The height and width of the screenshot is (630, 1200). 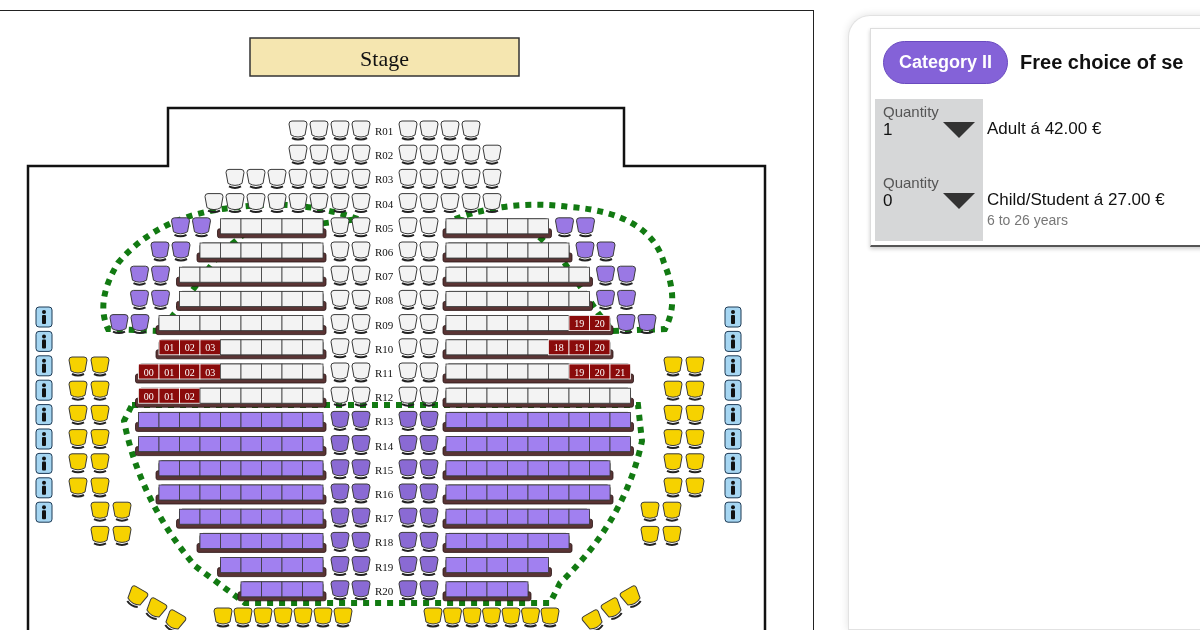 I want to click on quantity-select: Quantity 1, so click(x=929, y=134).